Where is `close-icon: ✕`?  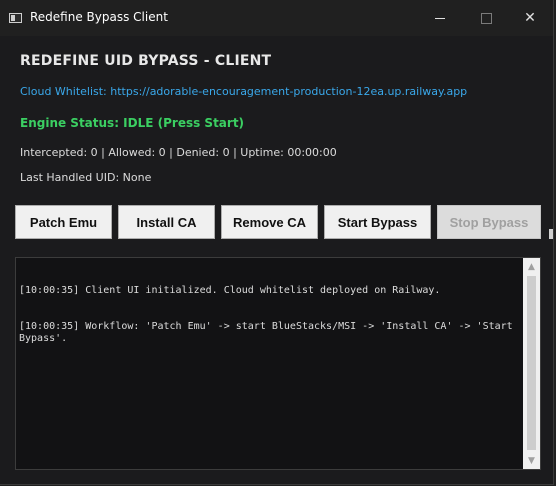 close-icon: ✕ is located at coordinates (530, 18).